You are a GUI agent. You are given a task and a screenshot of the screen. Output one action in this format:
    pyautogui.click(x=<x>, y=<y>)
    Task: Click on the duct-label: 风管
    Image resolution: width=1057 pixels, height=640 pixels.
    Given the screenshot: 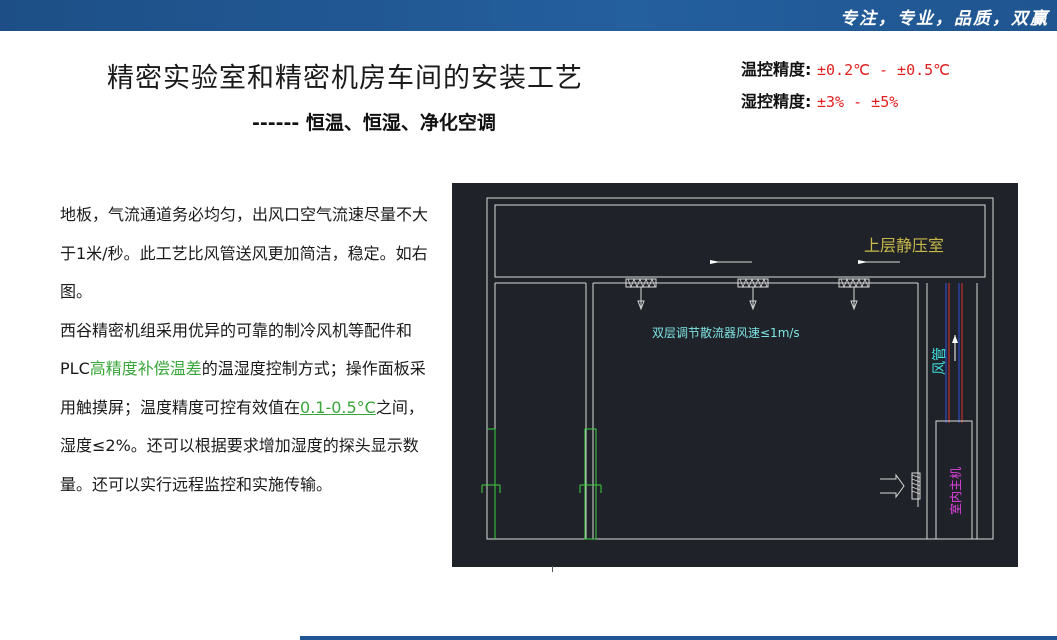 What is the action you would take?
    pyautogui.click(x=940, y=361)
    